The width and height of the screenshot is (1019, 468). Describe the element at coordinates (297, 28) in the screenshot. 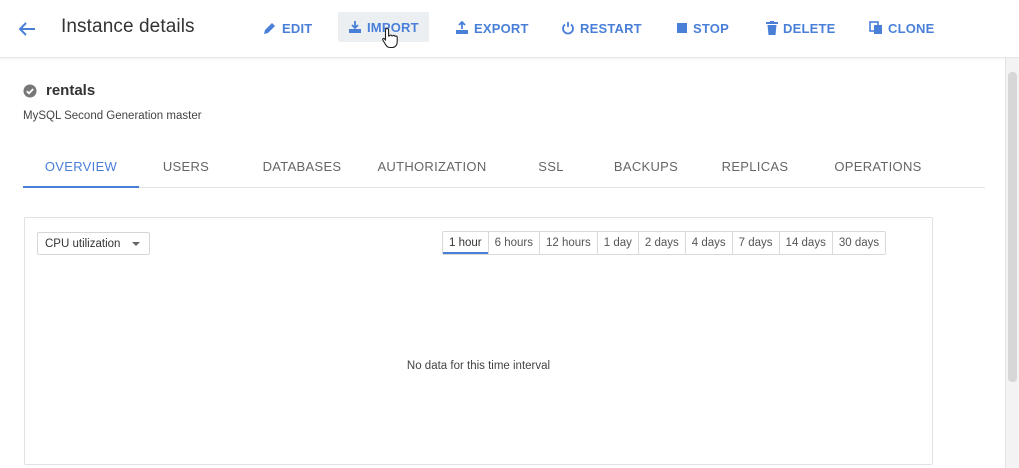

I see `edit-button-label: EDIT` at that location.